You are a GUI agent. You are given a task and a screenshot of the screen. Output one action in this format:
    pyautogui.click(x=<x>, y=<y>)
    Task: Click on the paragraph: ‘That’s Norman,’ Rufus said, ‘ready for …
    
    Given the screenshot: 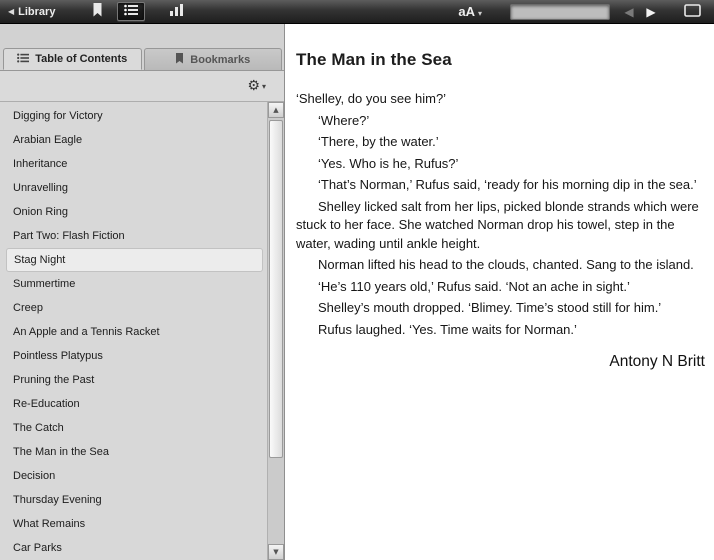 What is the action you would take?
    pyautogui.click(x=507, y=184)
    